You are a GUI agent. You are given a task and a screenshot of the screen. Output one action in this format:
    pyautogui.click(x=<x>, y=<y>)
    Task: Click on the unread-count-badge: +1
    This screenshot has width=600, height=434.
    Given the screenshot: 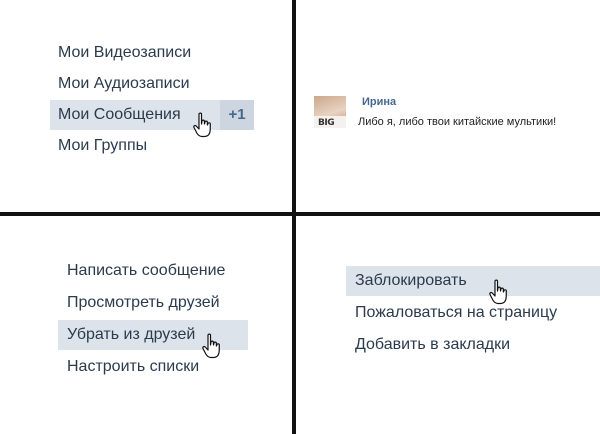 What is the action you would take?
    pyautogui.click(x=237, y=115)
    